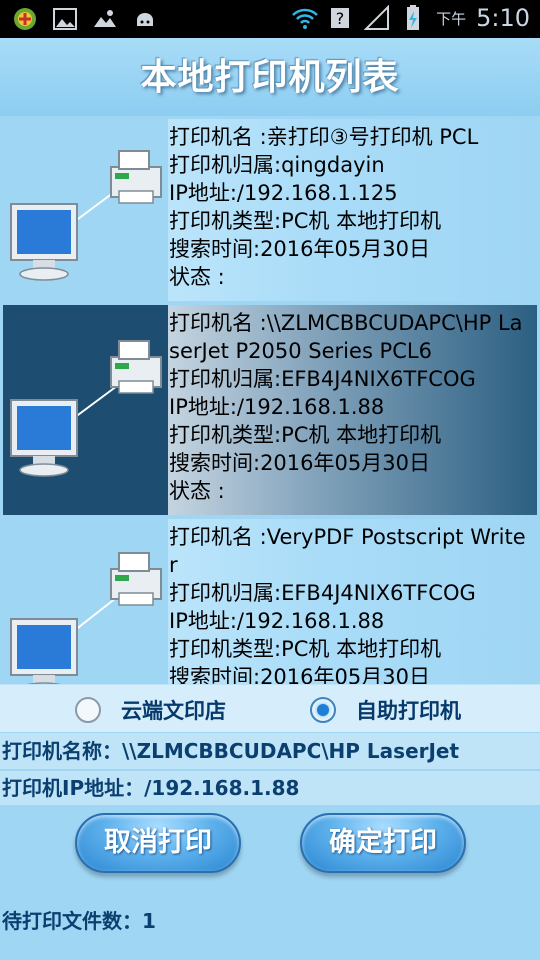 The image size is (540, 960). What do you see at coordinates (503, 18) in the screenshot?
I see `status-bar-clock: 5:10` at bounding box center [503, 18].